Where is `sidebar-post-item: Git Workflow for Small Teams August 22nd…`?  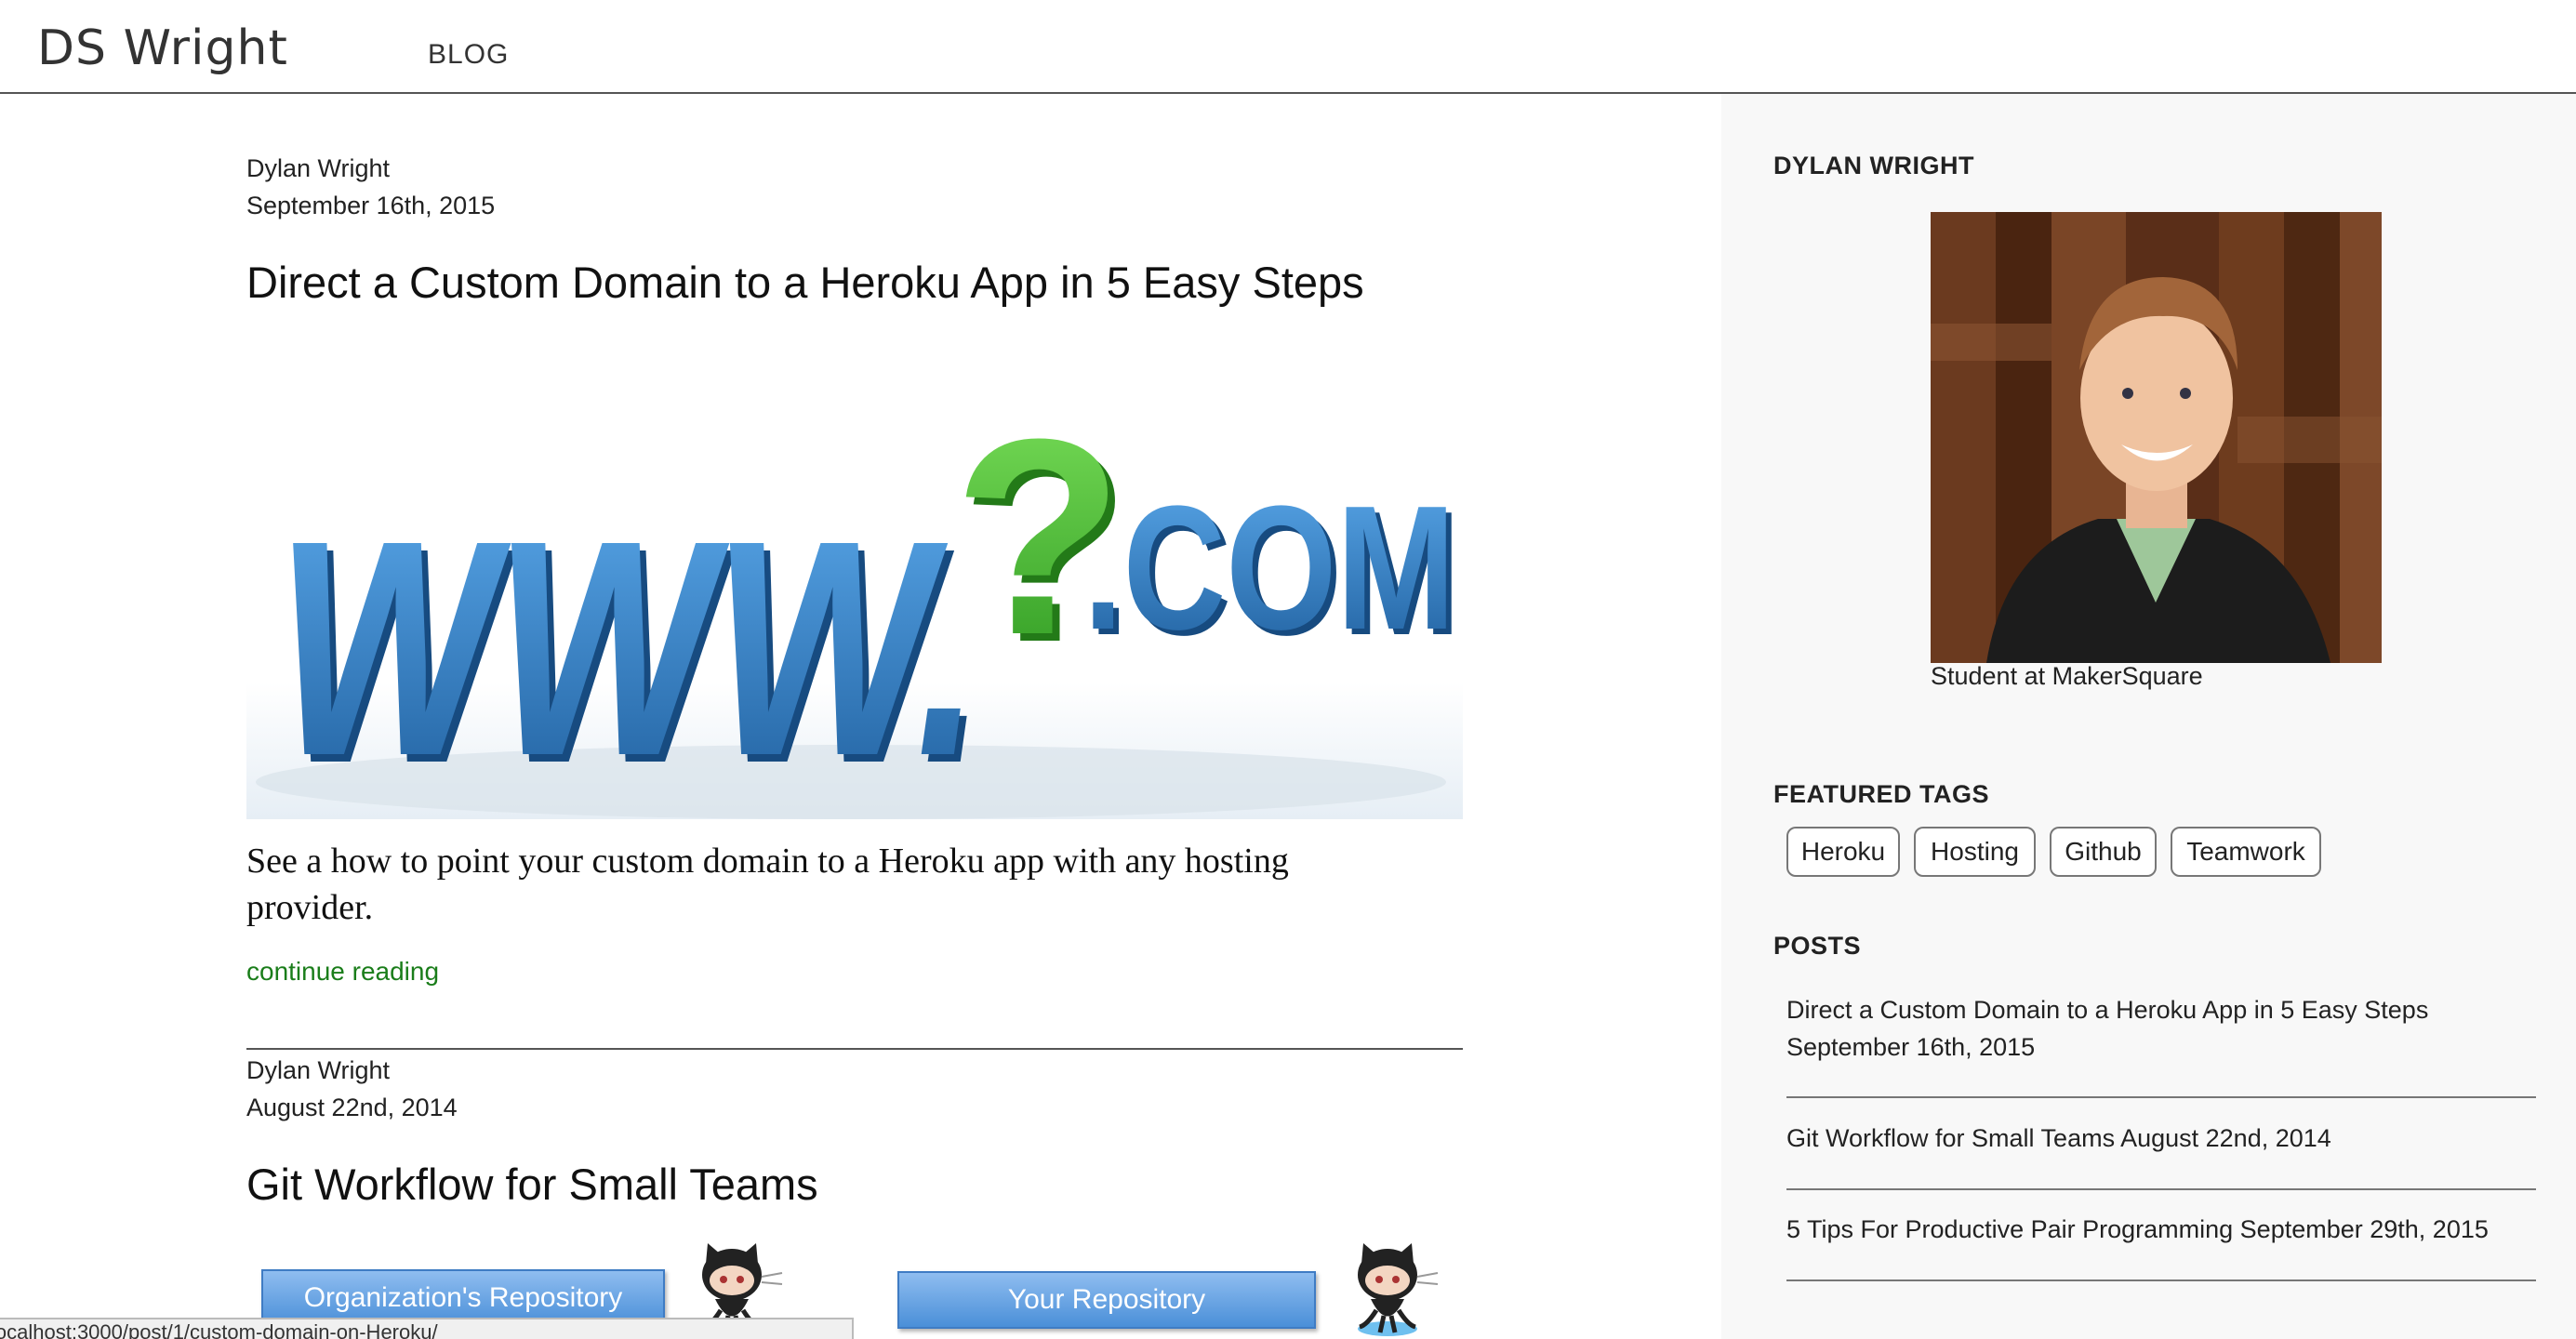
sidebar-post-item: Git Workflow for Small Teams August 22nd… is located at coordinates (2161, 1155).